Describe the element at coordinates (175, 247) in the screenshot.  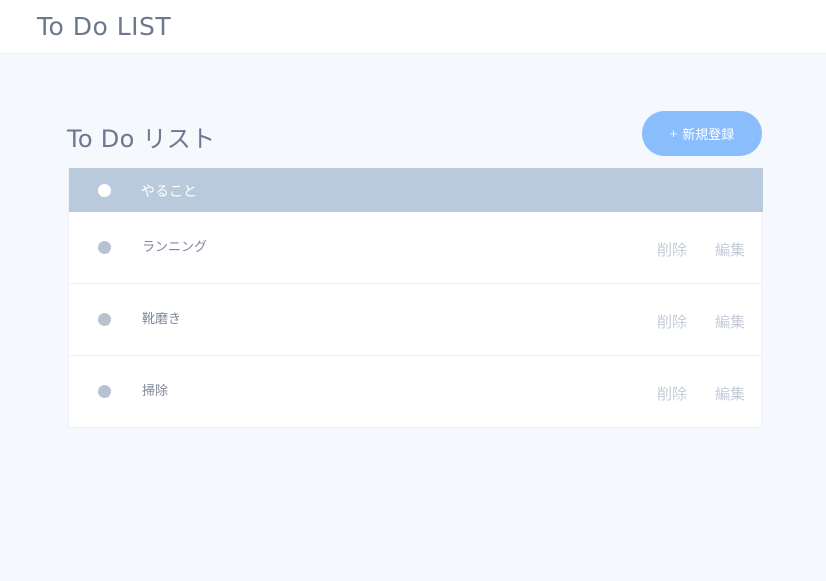
I see `row-label: ランニング` at that location.